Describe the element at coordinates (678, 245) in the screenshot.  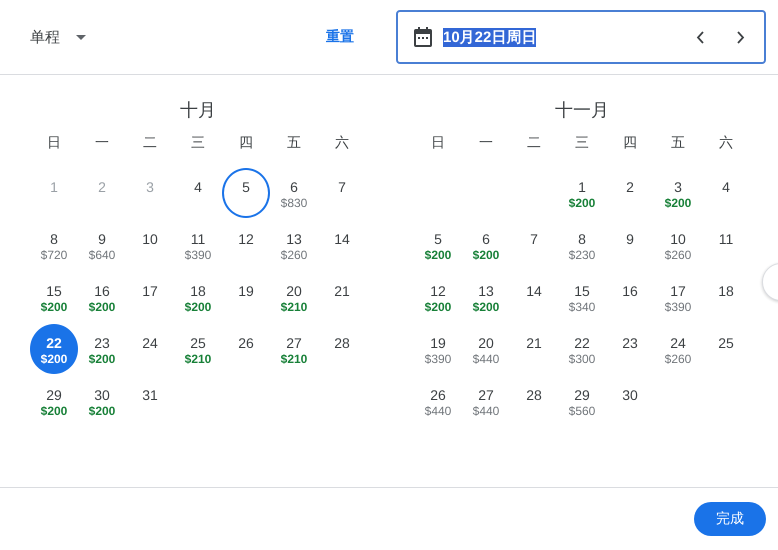
I see `calendar-day: 10 $260` at that location.